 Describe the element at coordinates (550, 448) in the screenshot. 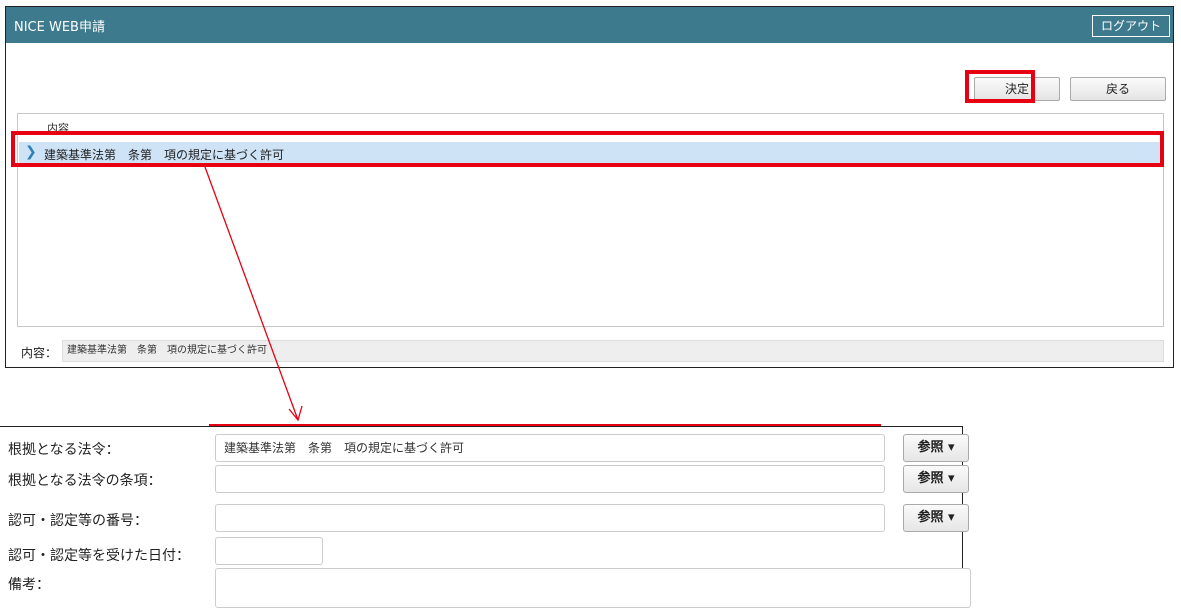

I see `legal-basis-input: 建築基準法第 条第 項の規定に基づく許可` at that location.